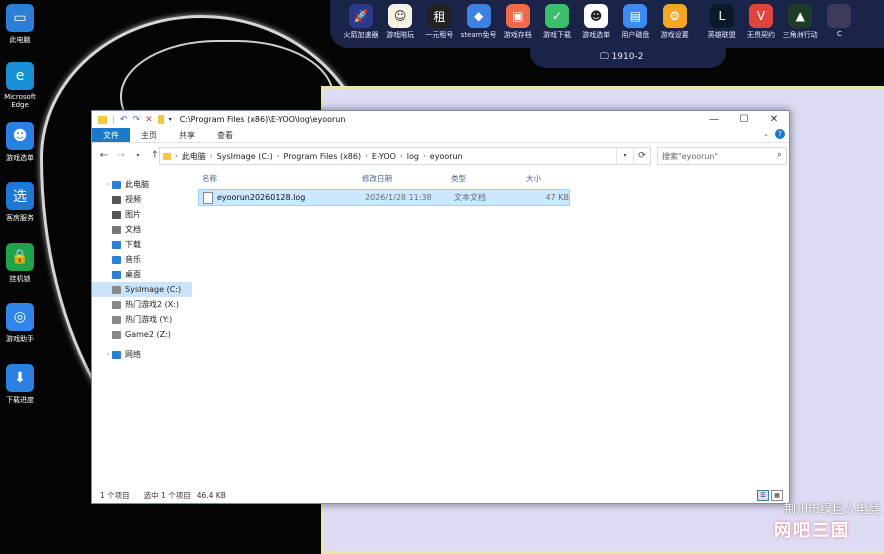 The image size is (884, 554). I want to click on watermark-line-1: 荆州市绿巨人电竞, so click(831, 509).